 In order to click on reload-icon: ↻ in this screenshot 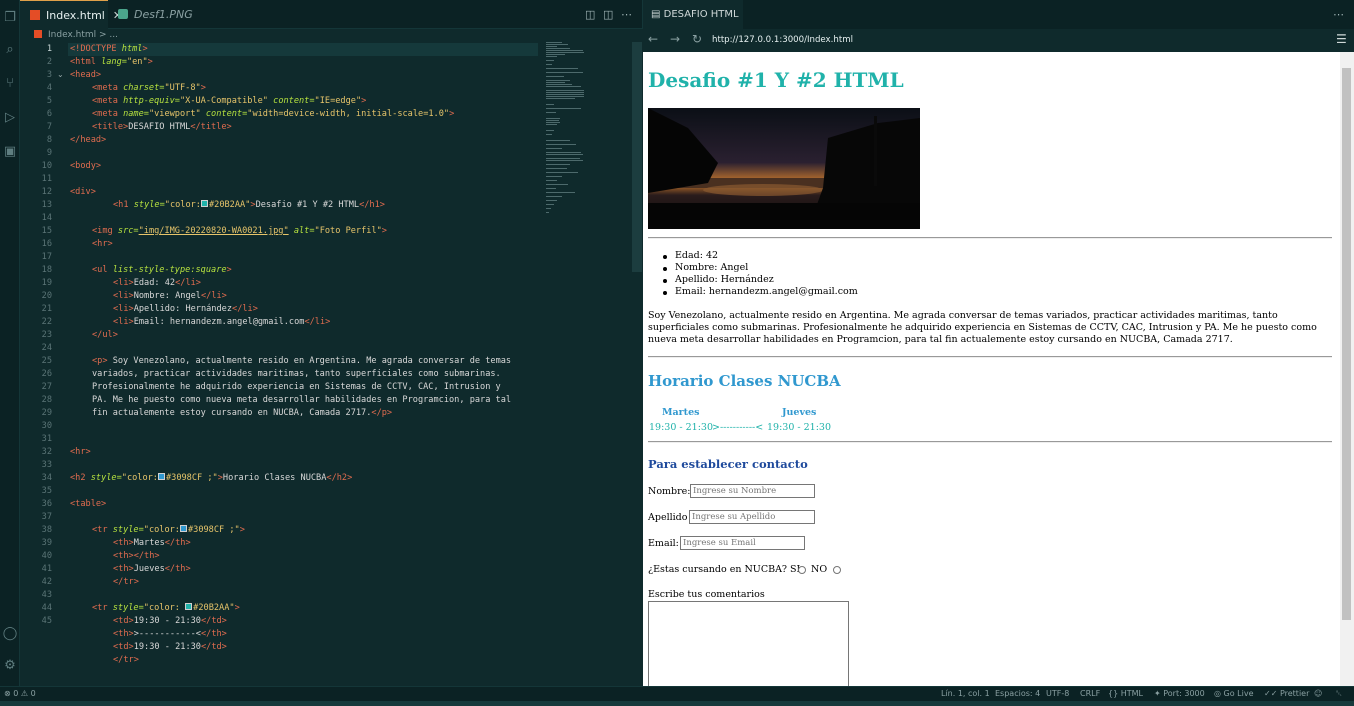, I will do `click(697, 39)`.